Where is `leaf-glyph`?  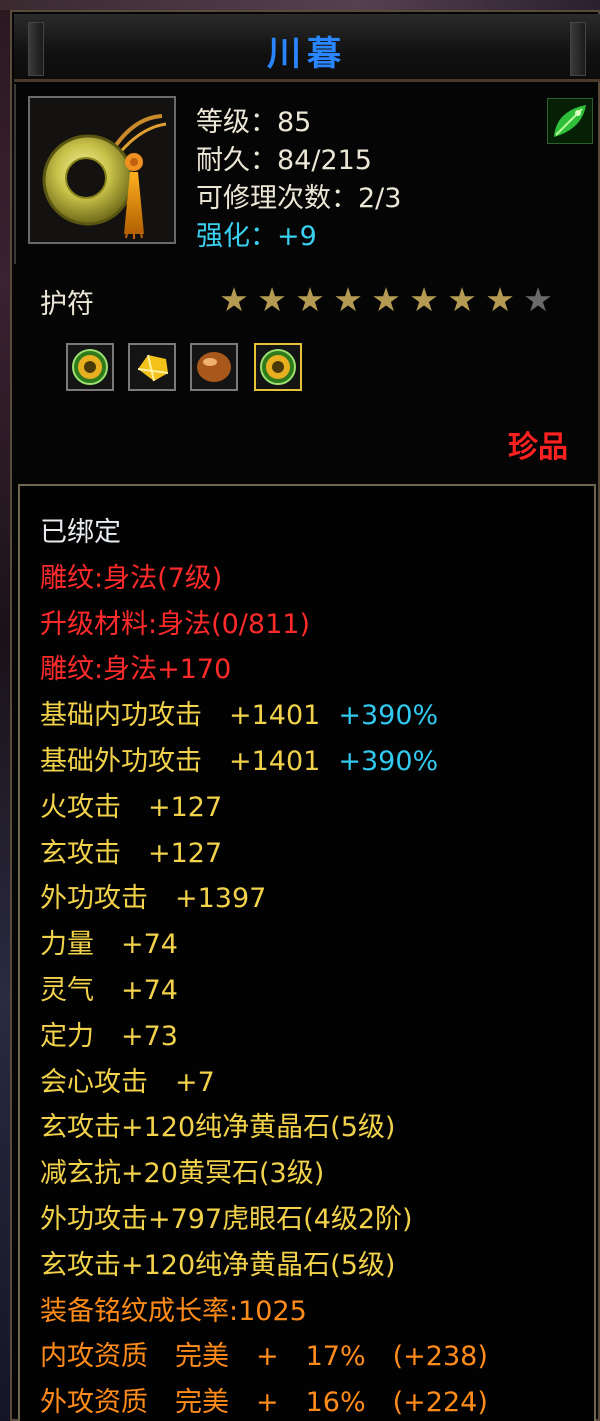 leaf-glyph is located at coordinates (570, 121).